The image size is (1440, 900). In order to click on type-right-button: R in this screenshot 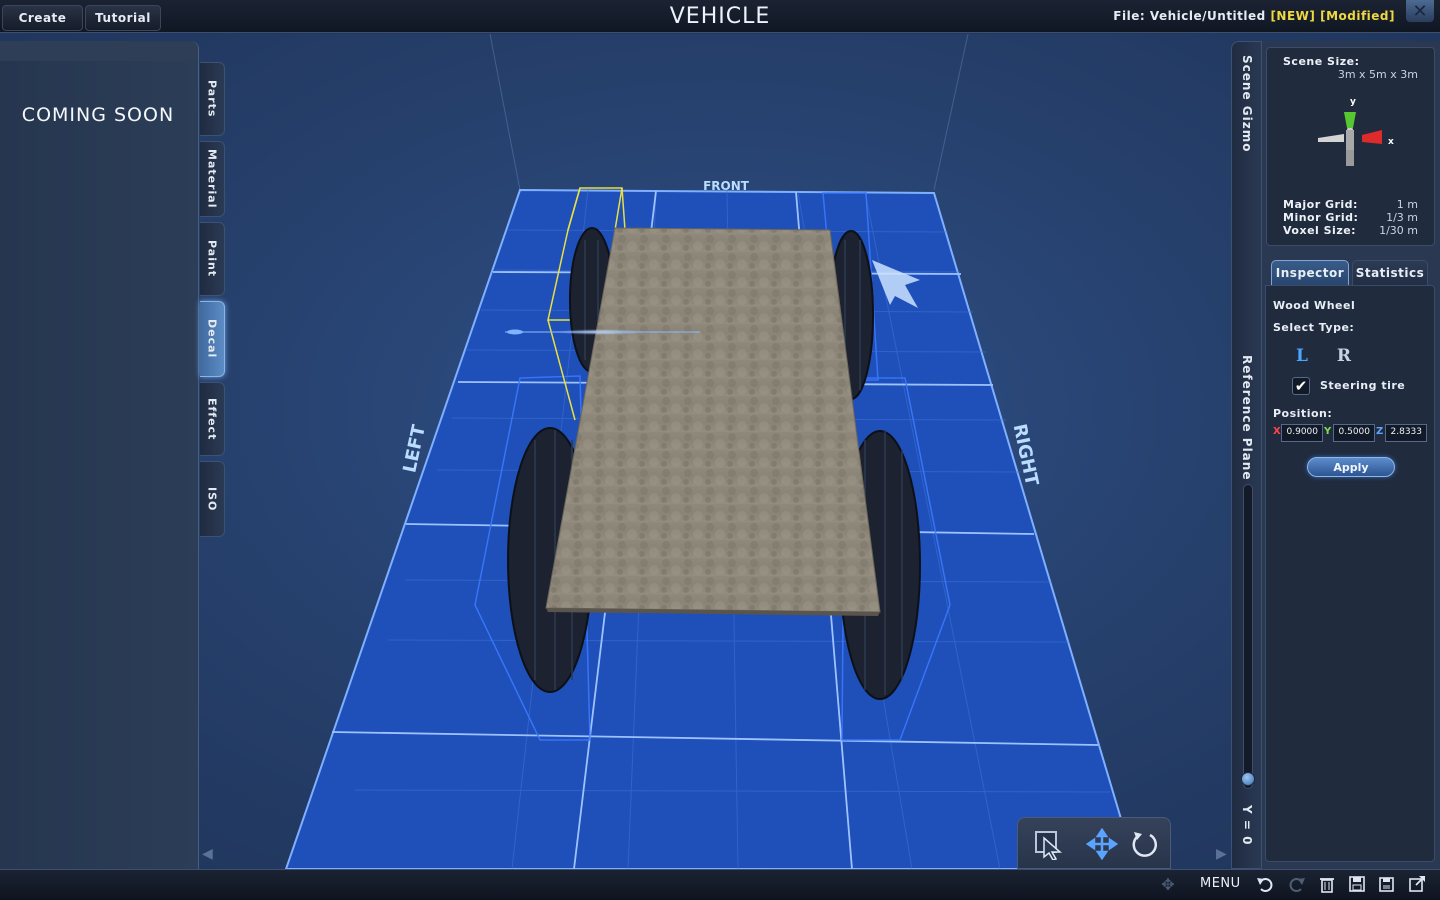, I will do `click(1344, 356)`.